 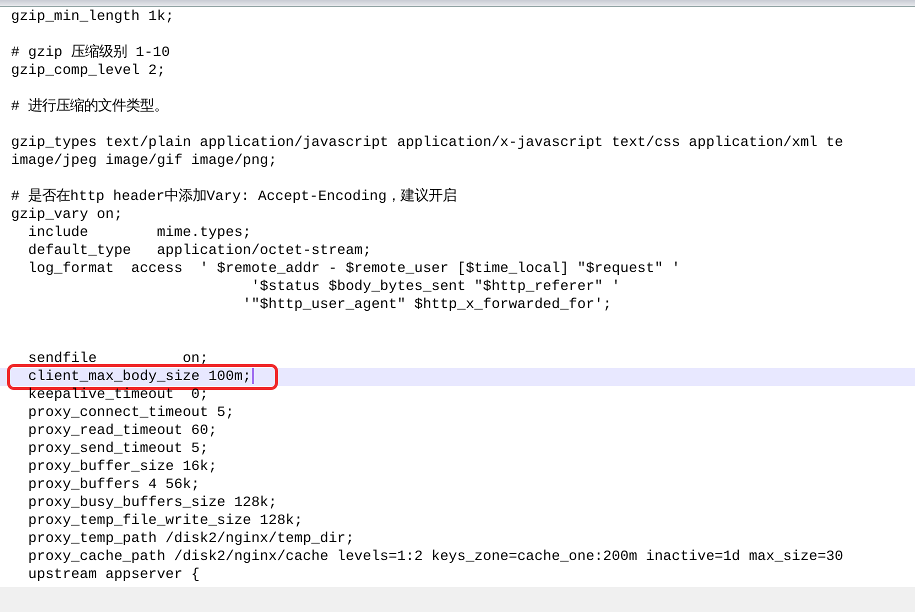 What do you see at coordinates (234, 197) in the screenshot?
I see `code-line: # 是否在http header中添加Vary: Accept-Encoding，建议开启` at bounding box center [234, 197].